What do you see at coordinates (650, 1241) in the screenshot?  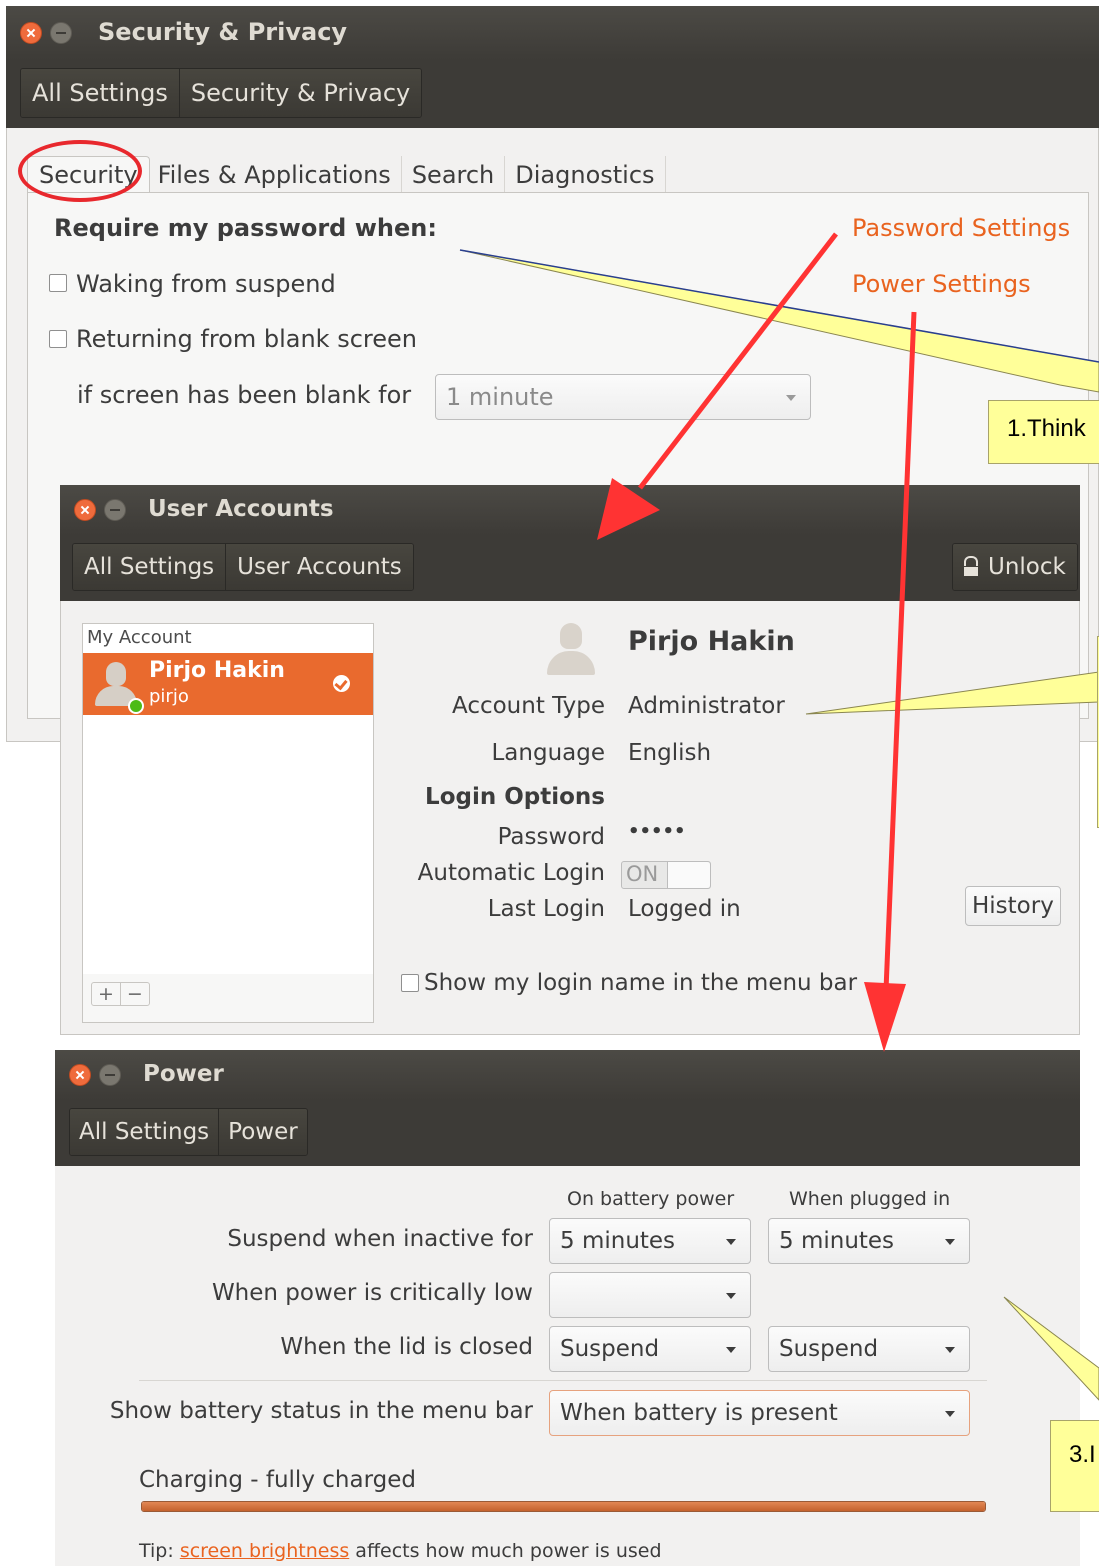 I see `suspend-battery-select: 5 minutes` at bounding box center [650, 1241].